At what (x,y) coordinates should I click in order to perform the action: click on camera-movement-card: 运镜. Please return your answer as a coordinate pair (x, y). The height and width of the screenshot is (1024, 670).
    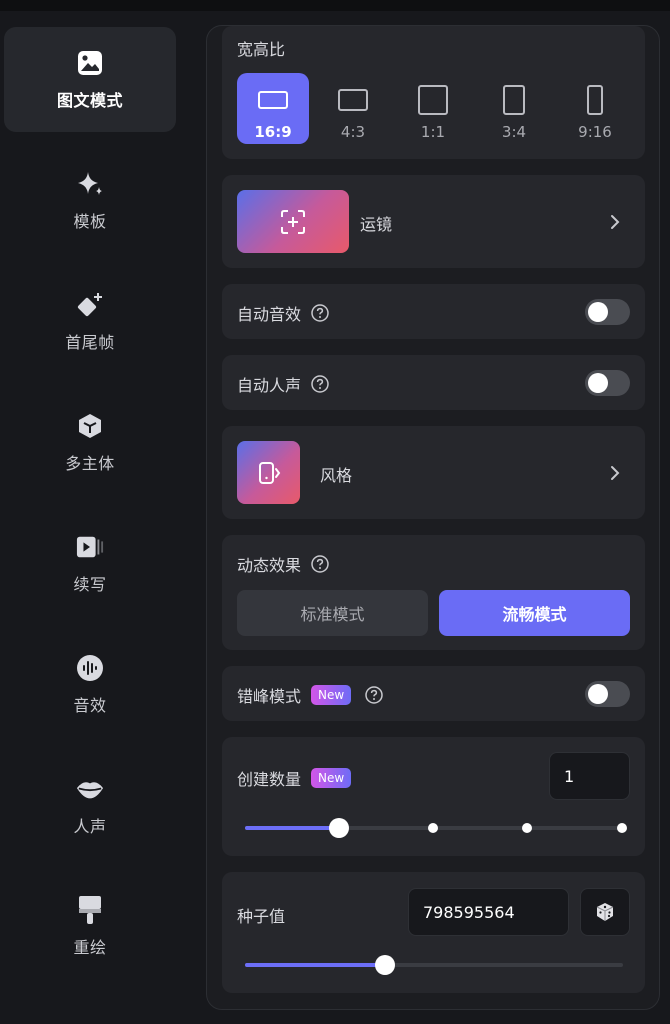
    Looking at the image, I should click on (433, 221).